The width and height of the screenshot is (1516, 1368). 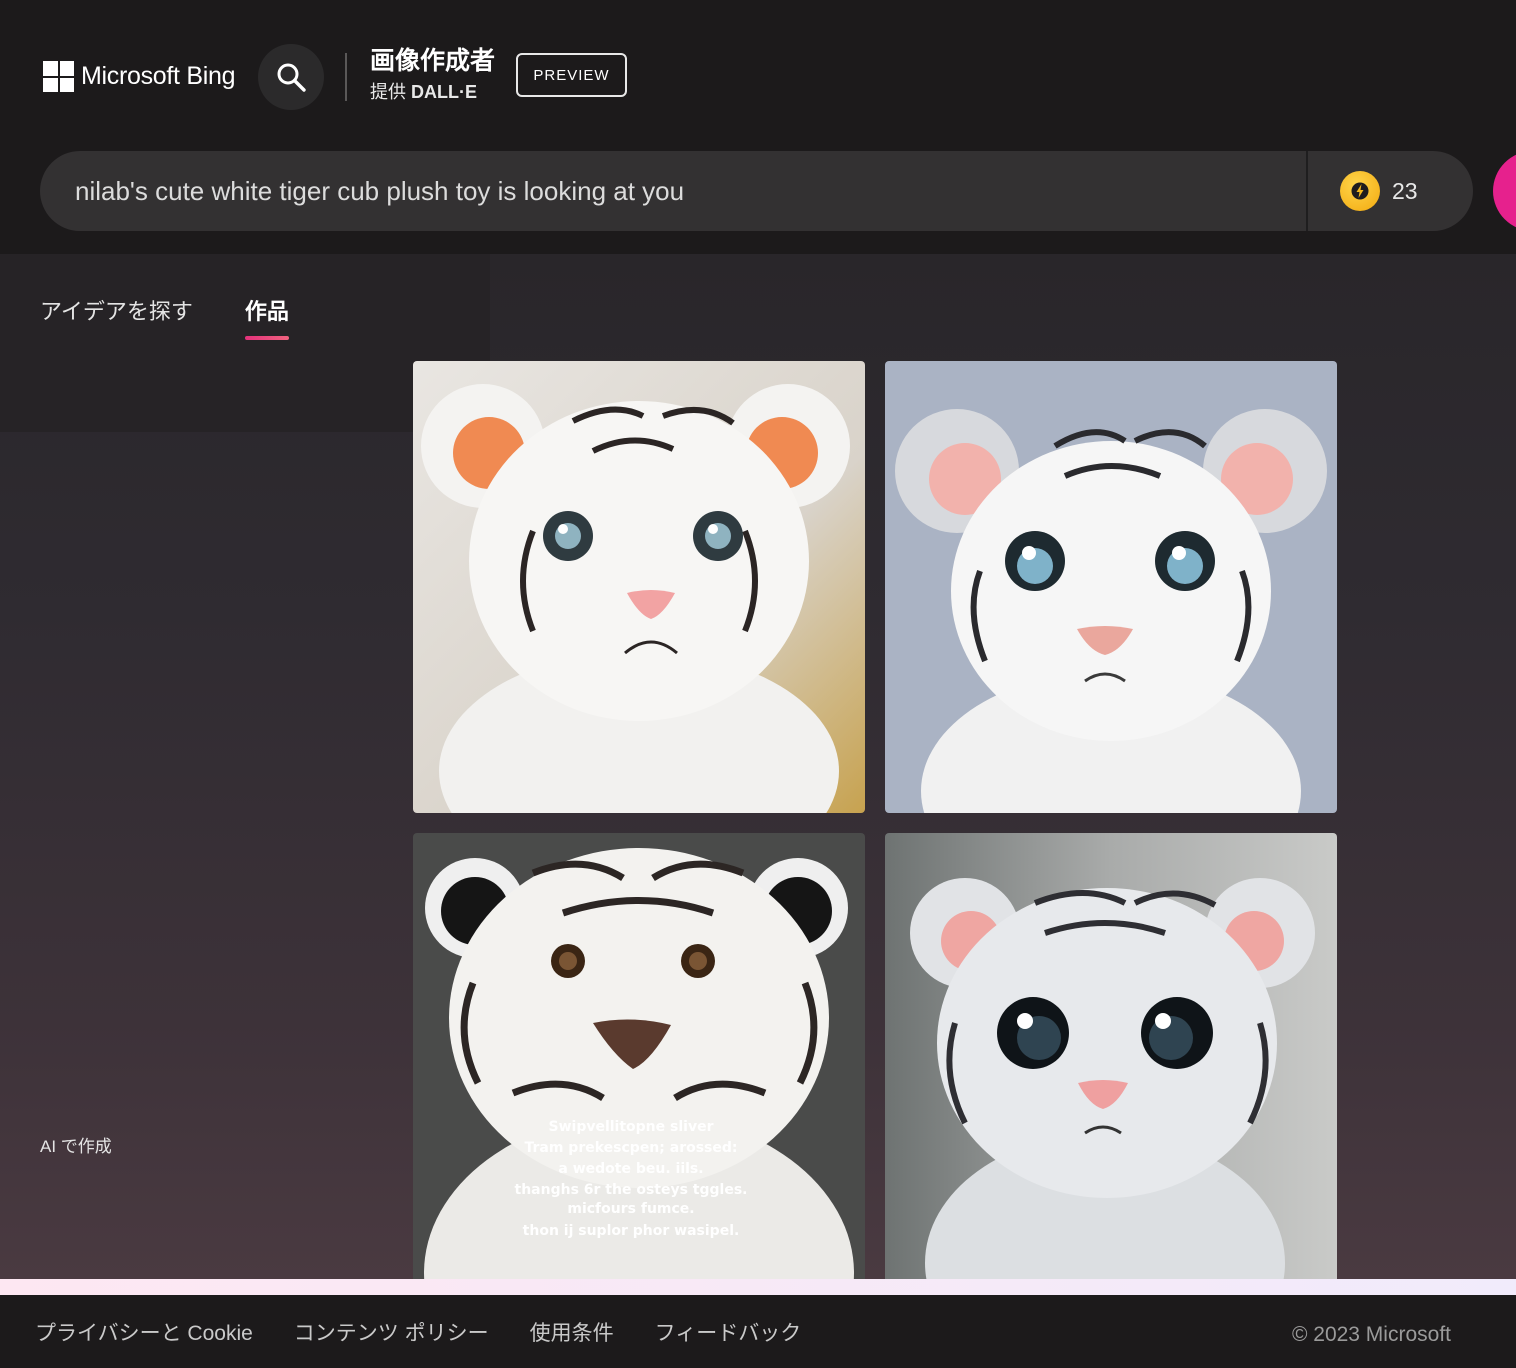 What do you see at coordinates (630, 1148) in the screenshot?
I see `image-caption-line: Tram prekescpen; arossed:` at bounding box center [630, 1148].